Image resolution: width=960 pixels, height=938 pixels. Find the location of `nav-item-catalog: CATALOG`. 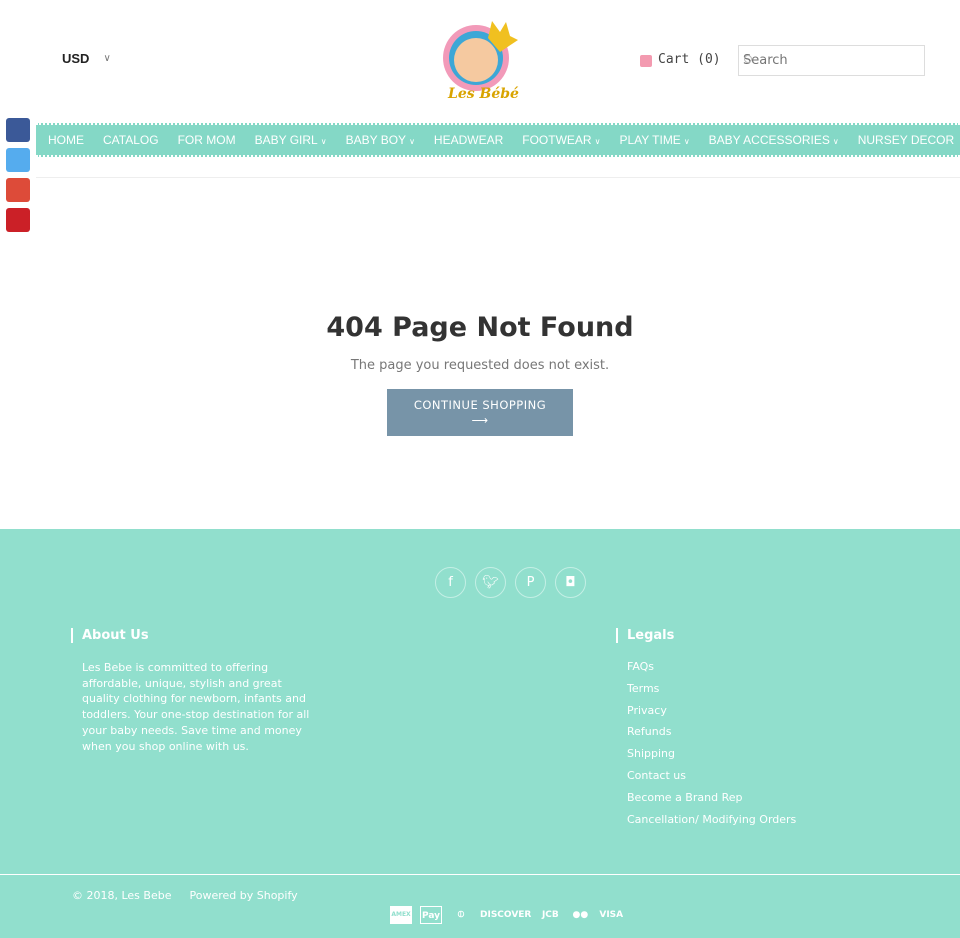

nav-item-catalog: CATALOG is located at coordinates (131, 140).